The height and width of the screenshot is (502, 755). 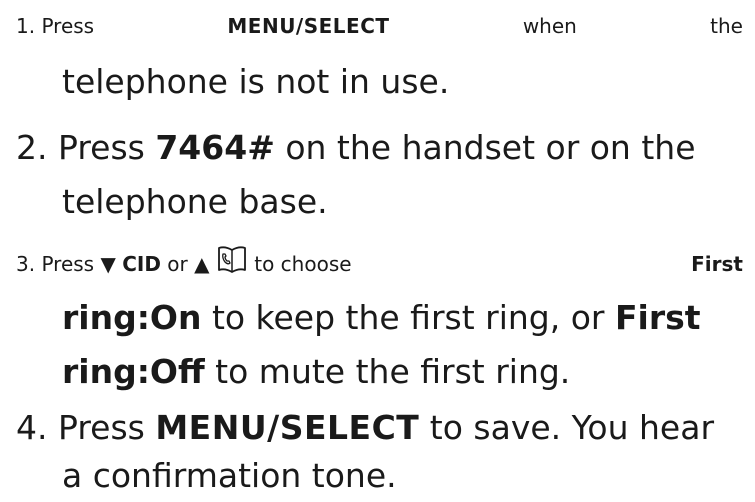 I want to click on step-3-line-3: ring:Off to mute the first ring., so click(x=316, y=372).